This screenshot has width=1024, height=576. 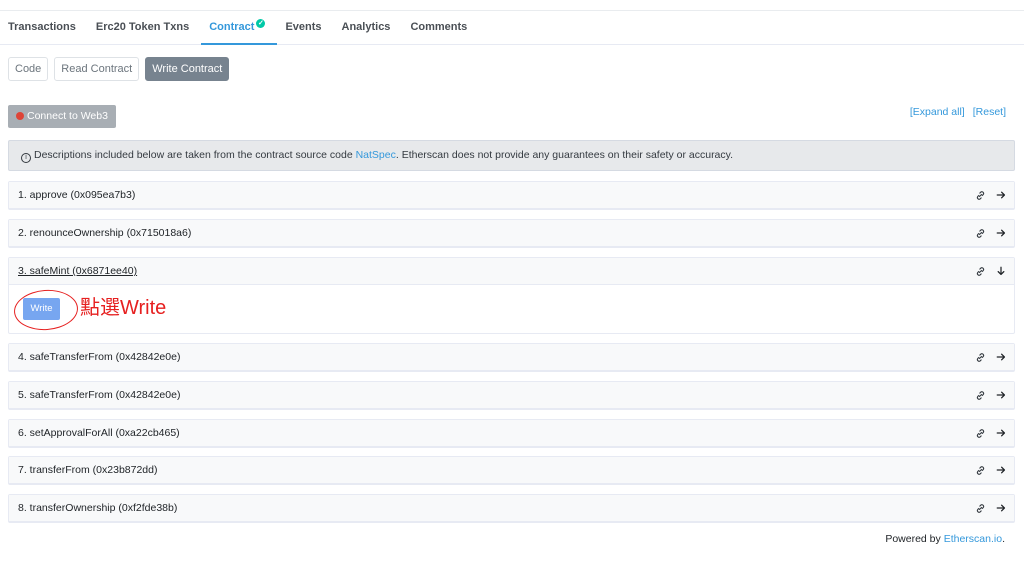 I want to click on verified-check-icon: ✓, so click(x=261, y=23).